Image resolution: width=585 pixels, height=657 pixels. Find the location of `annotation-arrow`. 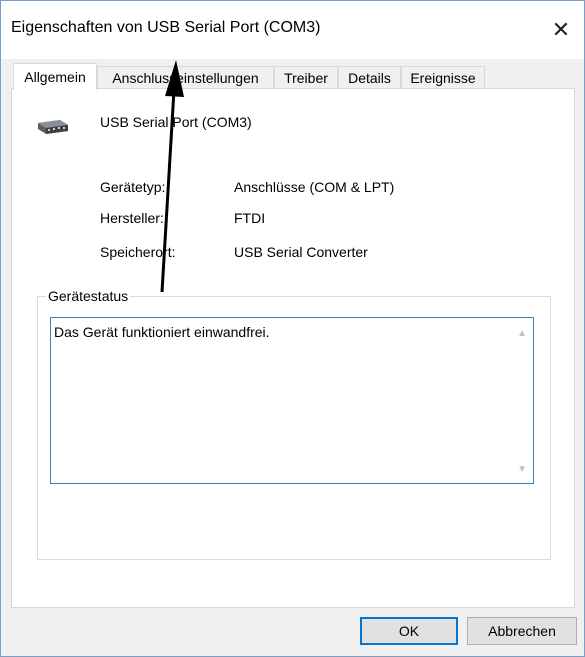

annotation-arrow is located at coordinates (172, 176).